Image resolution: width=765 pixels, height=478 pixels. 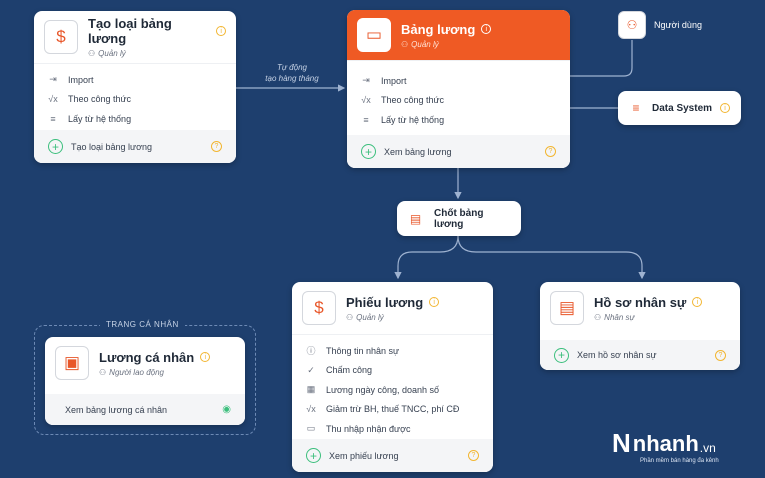 I want to click on payroll-item-system: ≡ Lấy từ hệ thống, so click(x=458, y=120).